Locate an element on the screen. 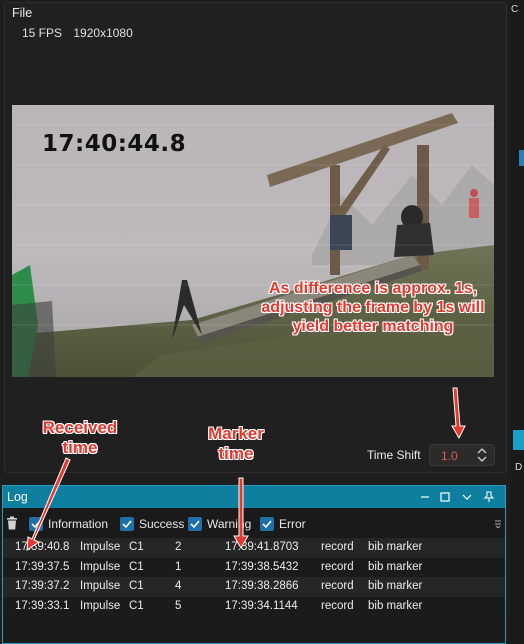 The height and width of the screenshot is (644, 524). log-filter-toolbar: Information Success Warning Error is located at coordinates (254, 523).